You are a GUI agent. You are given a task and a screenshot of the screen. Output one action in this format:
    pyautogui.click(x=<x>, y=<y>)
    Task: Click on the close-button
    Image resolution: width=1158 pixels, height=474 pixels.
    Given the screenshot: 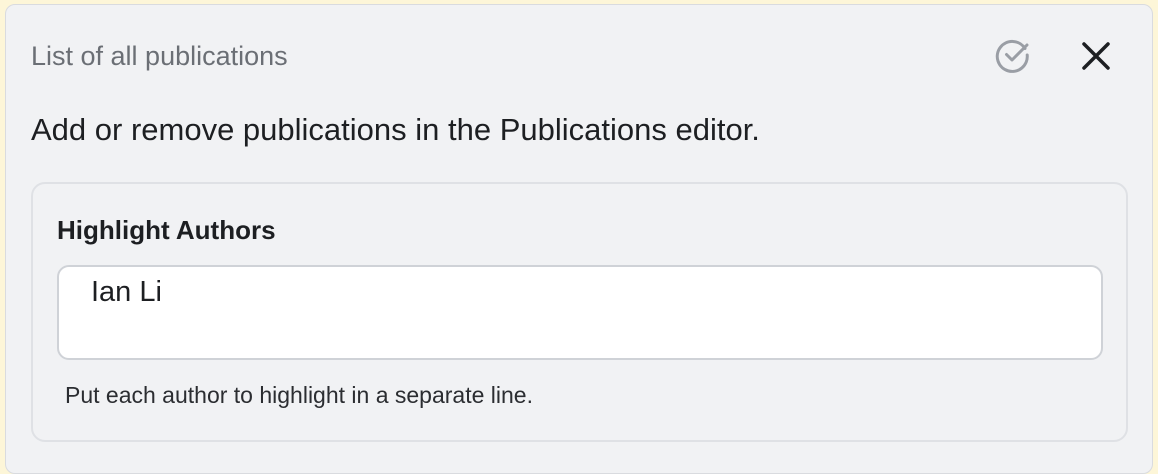 What is the action you would take?
    pyautogui.click(x=1096, y=56)
    